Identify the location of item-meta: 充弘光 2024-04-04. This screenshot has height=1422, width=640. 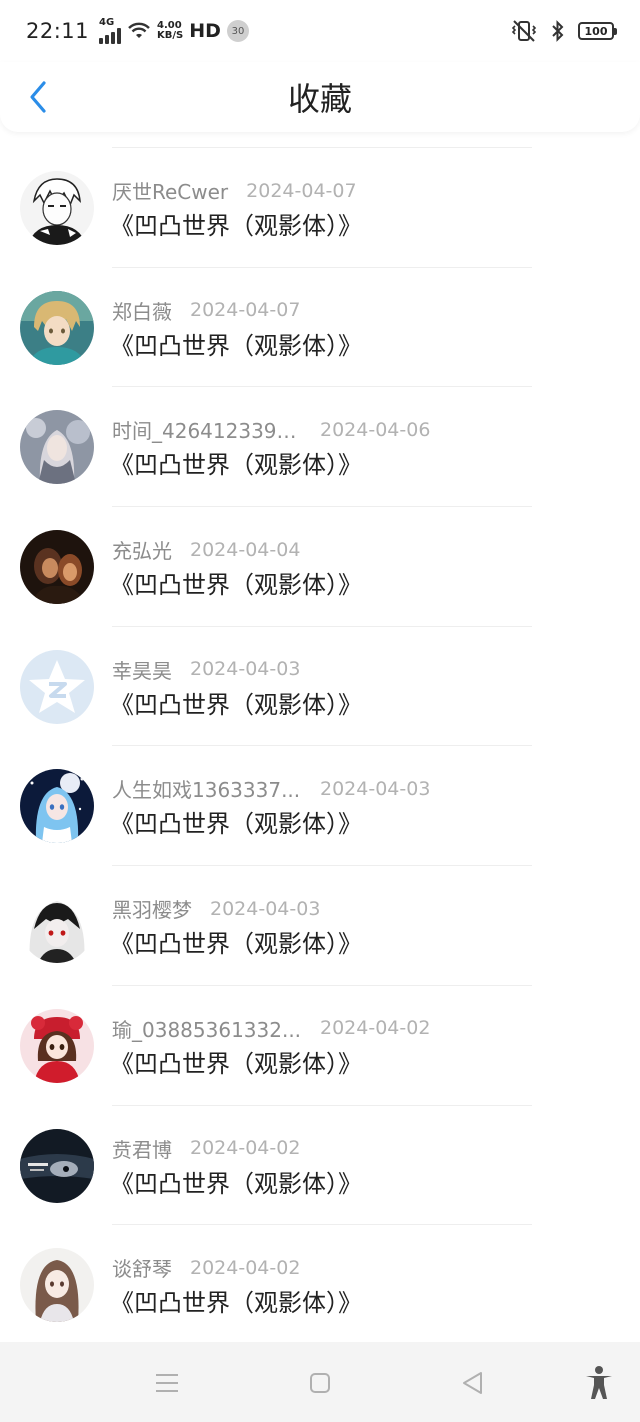
(206, 549).